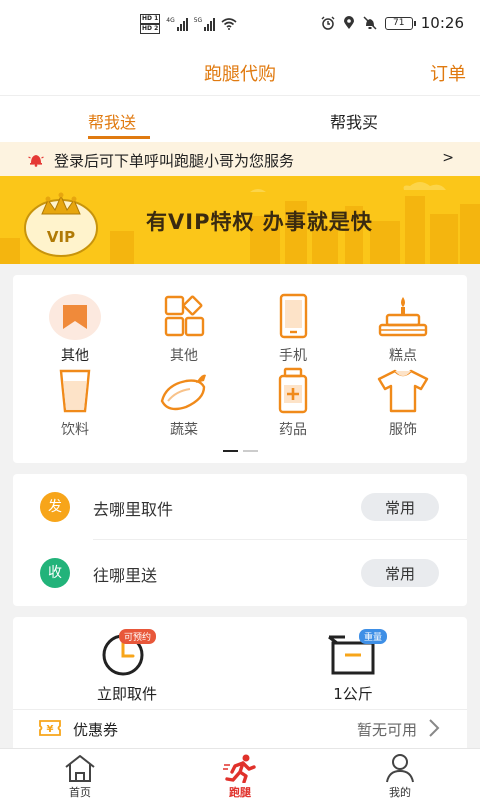  What do you see at coordinates (240, 119) in the screenshot?
I see `service-tabs: 帮我送 帮我买` at bounding box center [240, 119].